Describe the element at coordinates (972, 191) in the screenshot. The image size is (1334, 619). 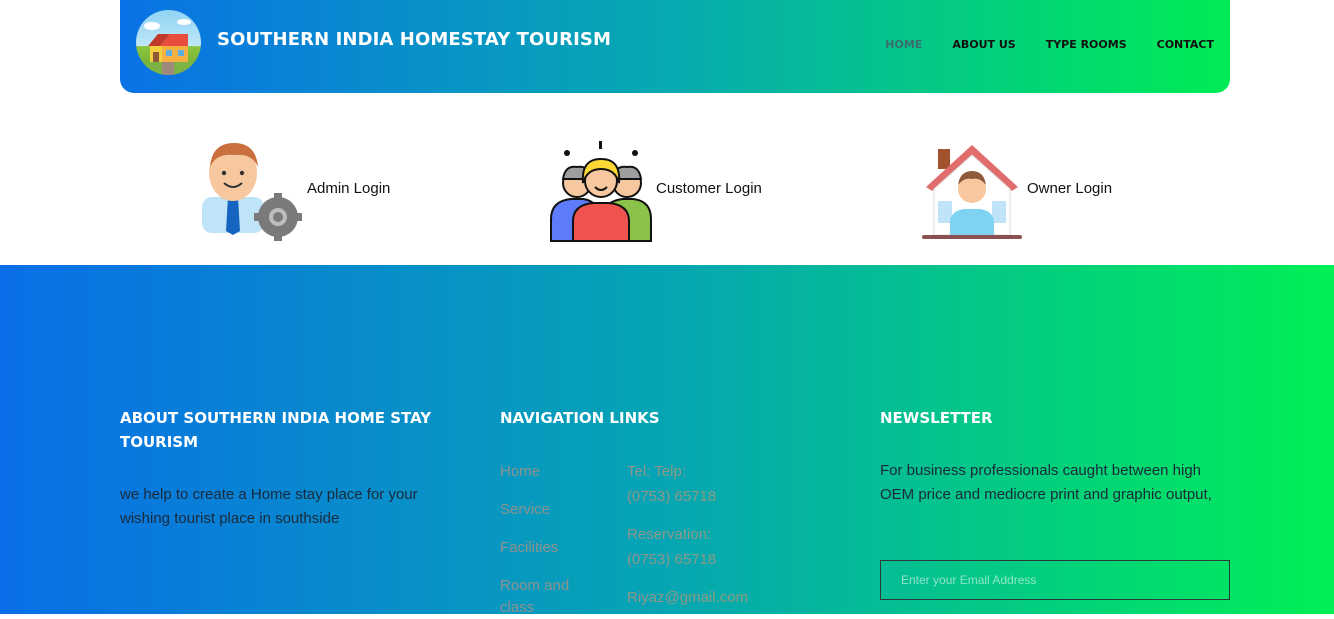
I see `owner-house-icon` at that location.